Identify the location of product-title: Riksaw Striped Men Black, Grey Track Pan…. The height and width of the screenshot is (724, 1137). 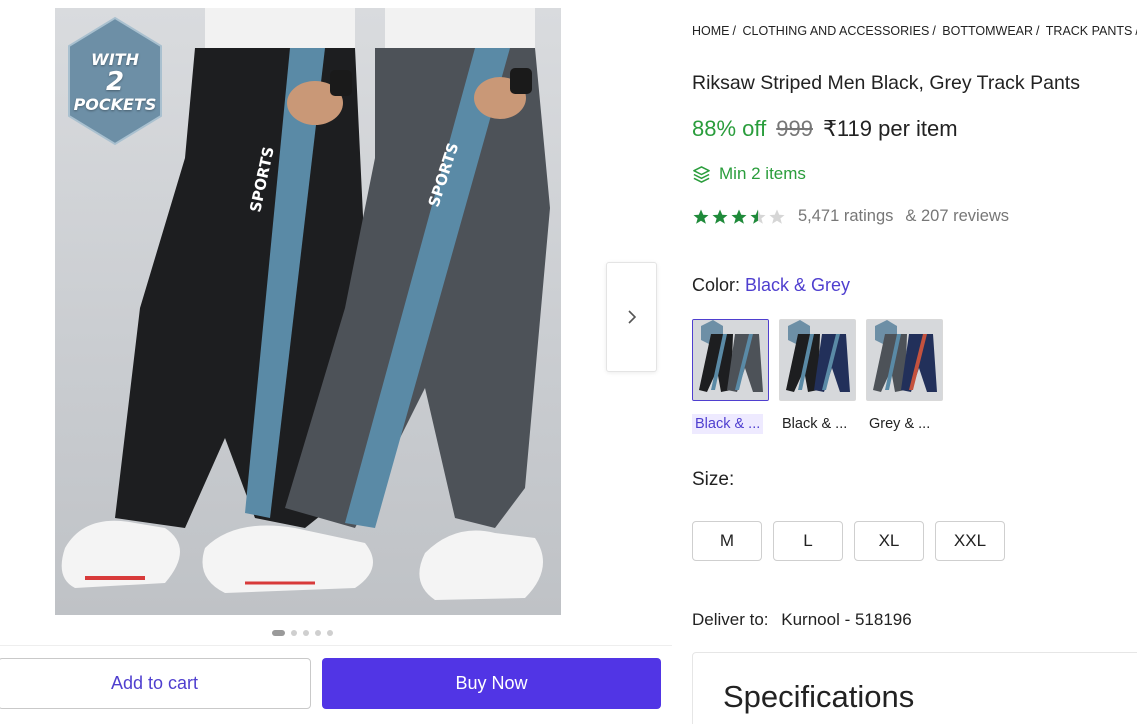
(886, 83).